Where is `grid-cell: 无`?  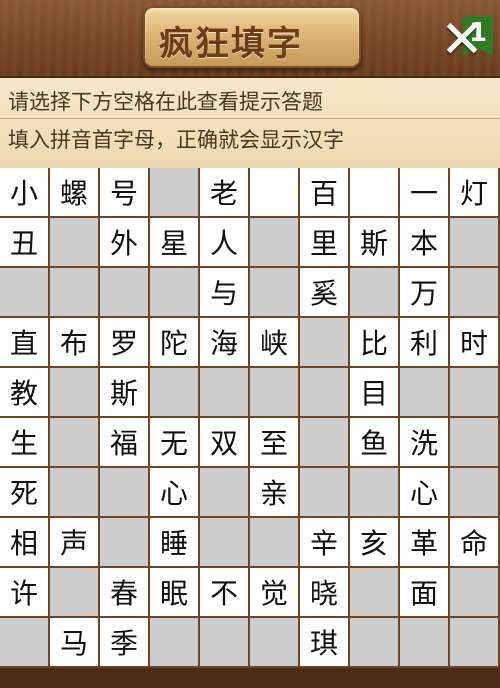
grid-cell: 无 is located at coordinates (175, 443).